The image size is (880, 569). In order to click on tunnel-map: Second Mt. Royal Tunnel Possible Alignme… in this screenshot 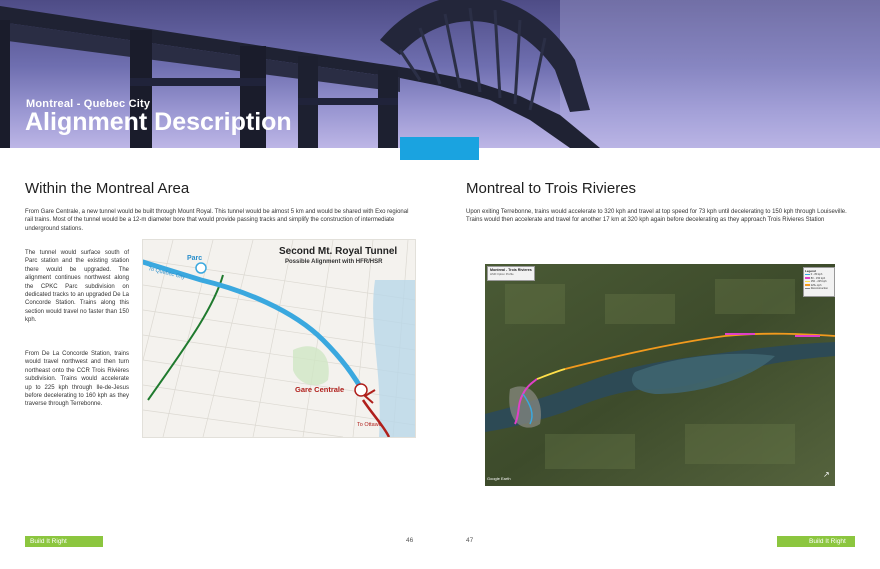, I will do `click(279, 338)`.